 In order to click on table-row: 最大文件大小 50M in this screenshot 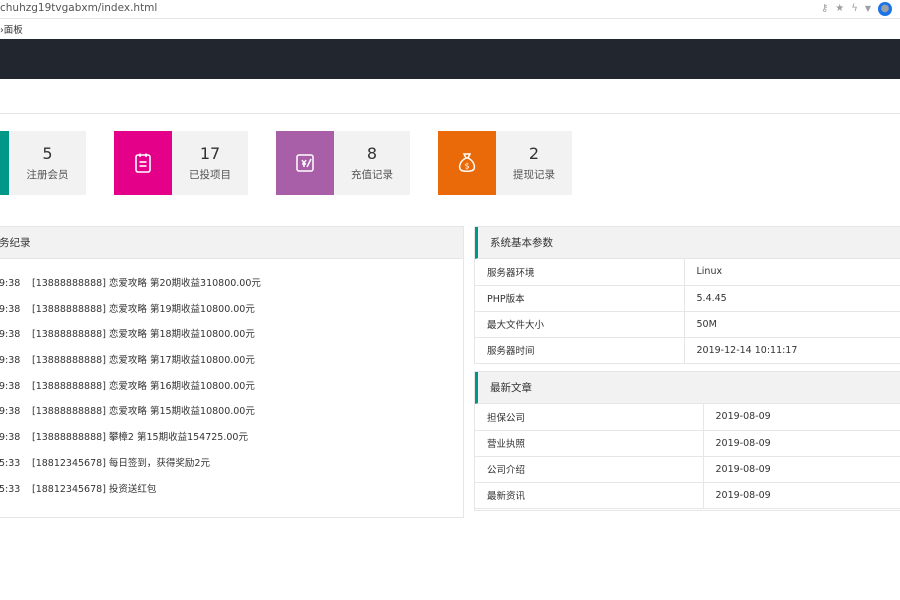, I will do `click(687, 324)`.